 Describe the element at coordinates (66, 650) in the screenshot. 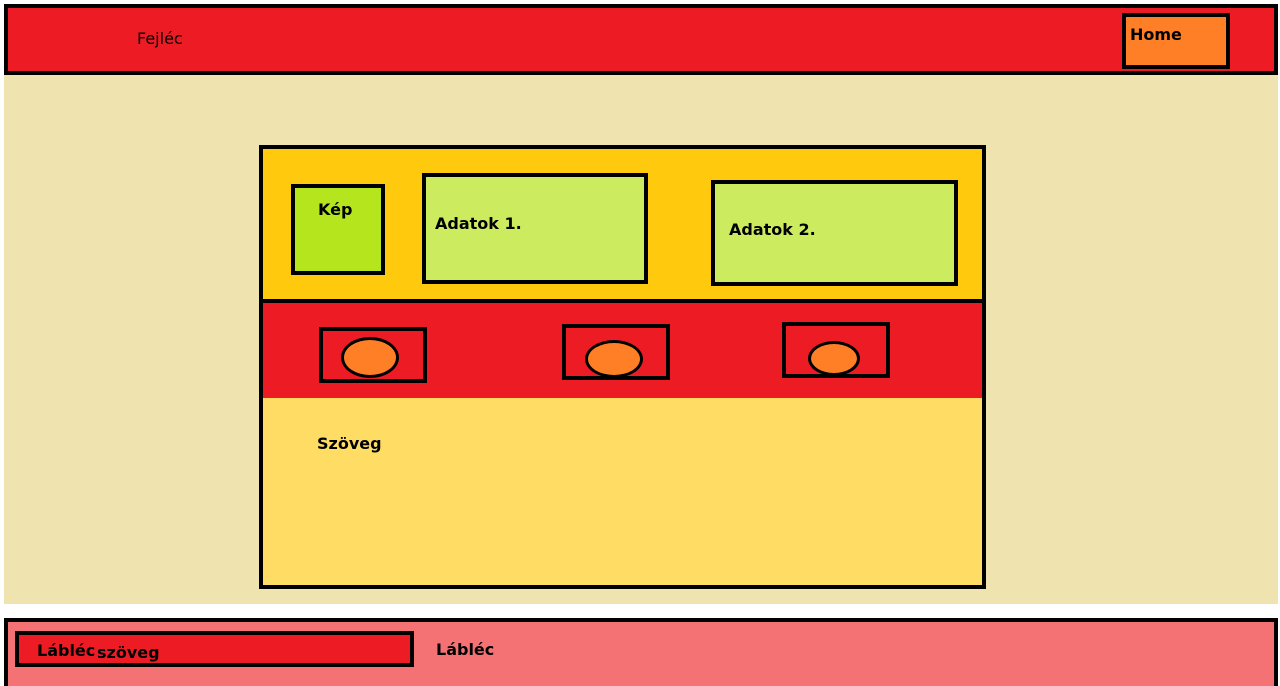

I see `footer-box-label: Lábléc` at that location.